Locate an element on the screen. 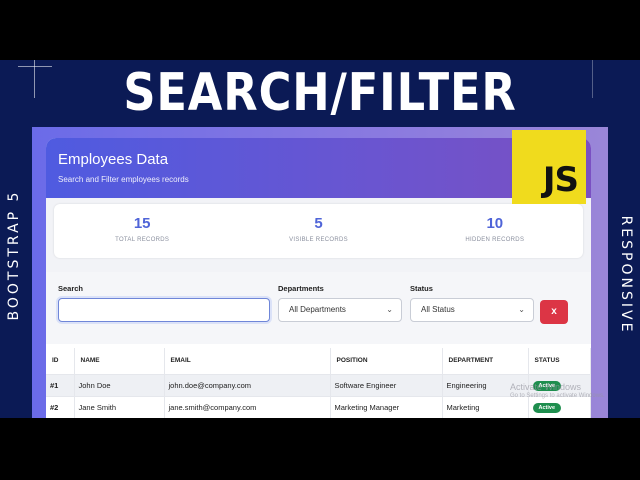 This screenshot has height=480, width=640. cell-email: john.doe@company.com is located at coordinates (247, 385).